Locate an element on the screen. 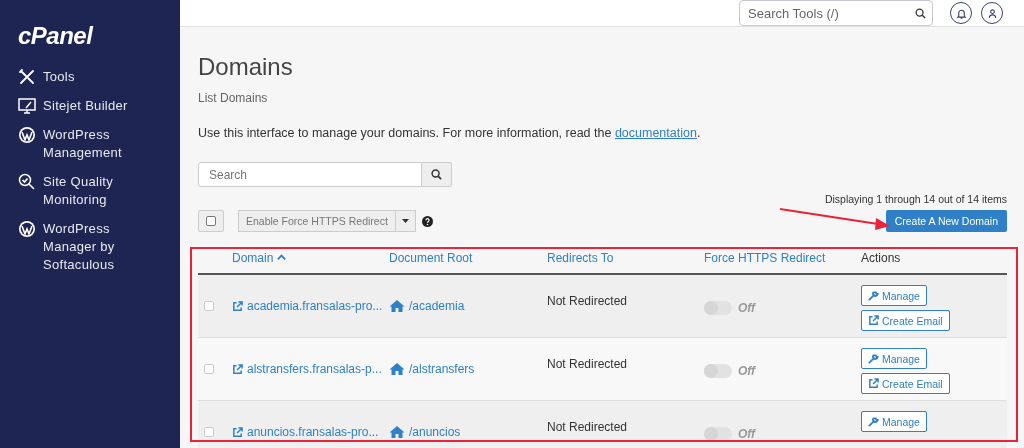 Image resolution: width=1024 pixels, height=448 pixels. tools-icon is located at coordinates (27, 77).